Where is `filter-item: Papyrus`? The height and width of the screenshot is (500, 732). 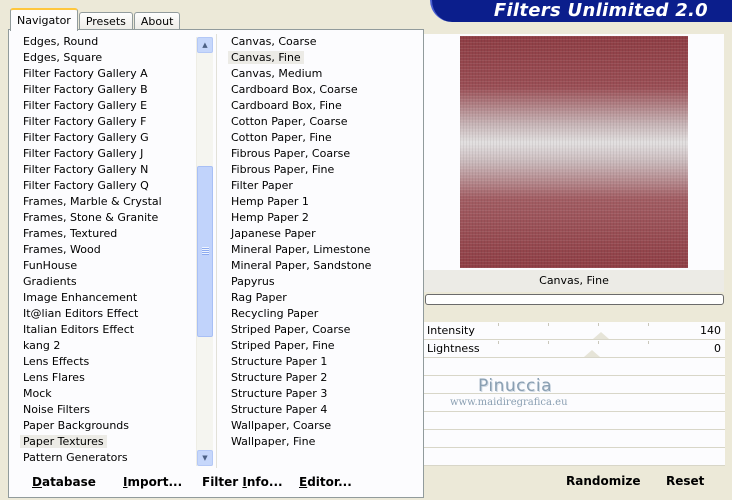
filter-item: Papyrus is located at coordinates (322, 282).